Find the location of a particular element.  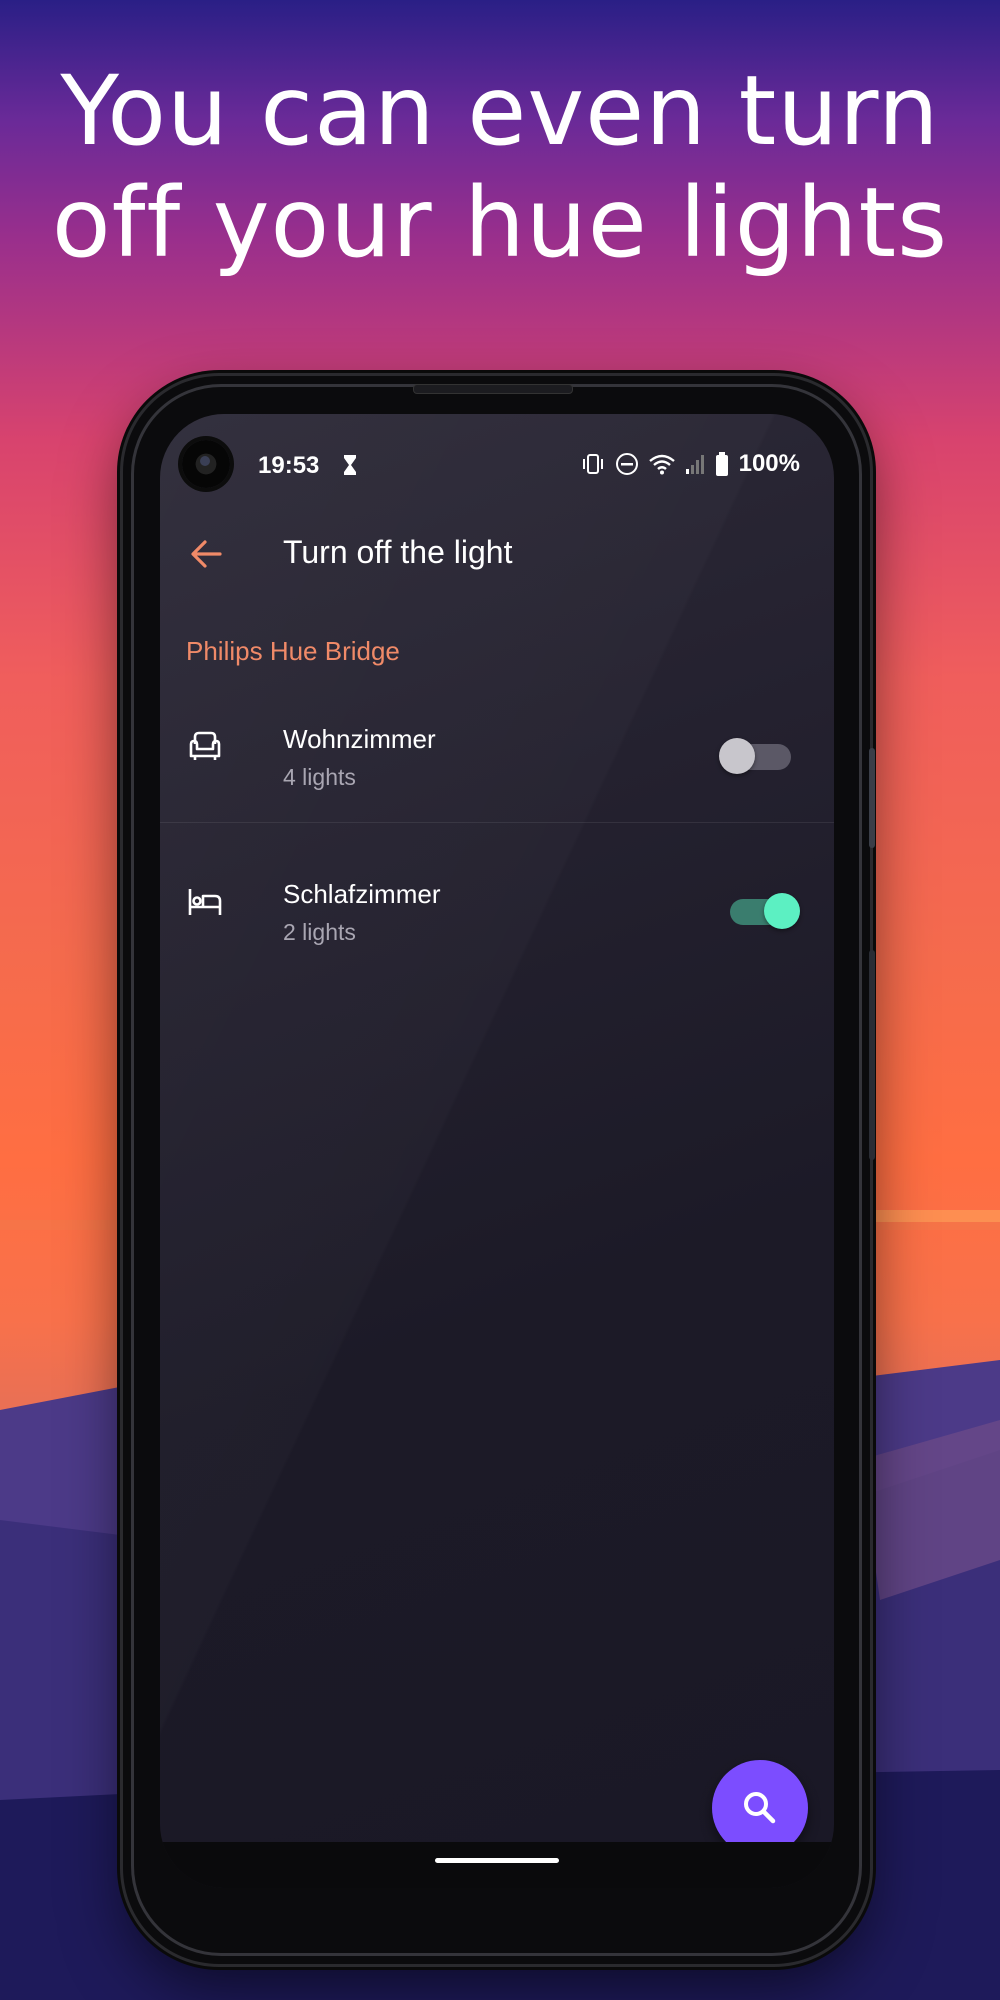

power-button is located at coordinates (872, 1055).